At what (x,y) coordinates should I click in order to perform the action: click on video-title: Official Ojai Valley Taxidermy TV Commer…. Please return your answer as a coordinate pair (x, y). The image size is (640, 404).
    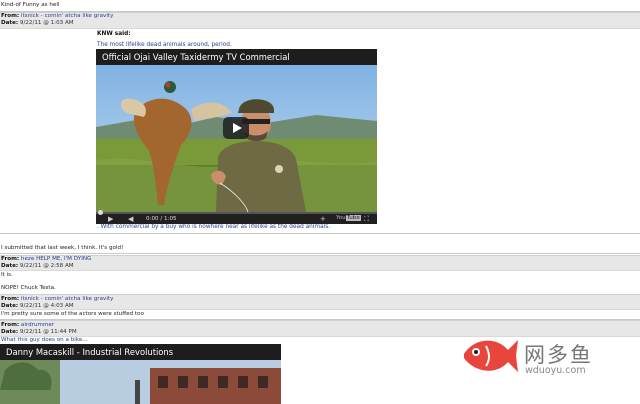
    Looking at the image, I should click on (236, 57).